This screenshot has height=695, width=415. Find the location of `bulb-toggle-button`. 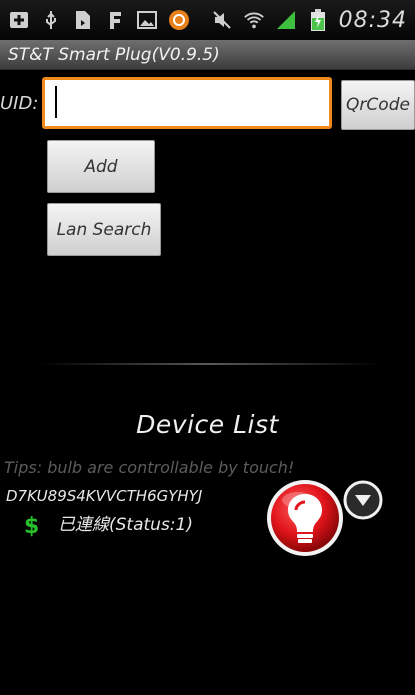

bulb-toggle-button is located at coordinates (305, 518).